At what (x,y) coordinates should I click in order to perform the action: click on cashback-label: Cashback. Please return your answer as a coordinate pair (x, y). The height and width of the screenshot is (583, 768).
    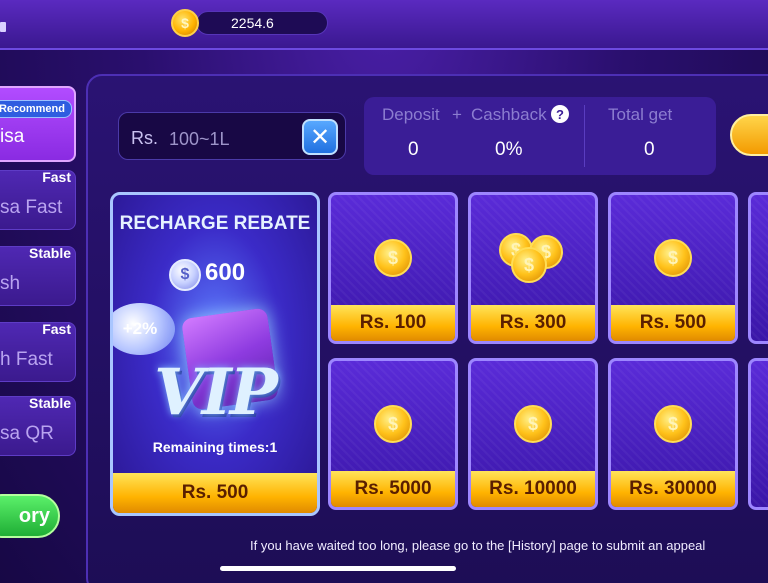
    Looking at the image, I should click on (509, 114).